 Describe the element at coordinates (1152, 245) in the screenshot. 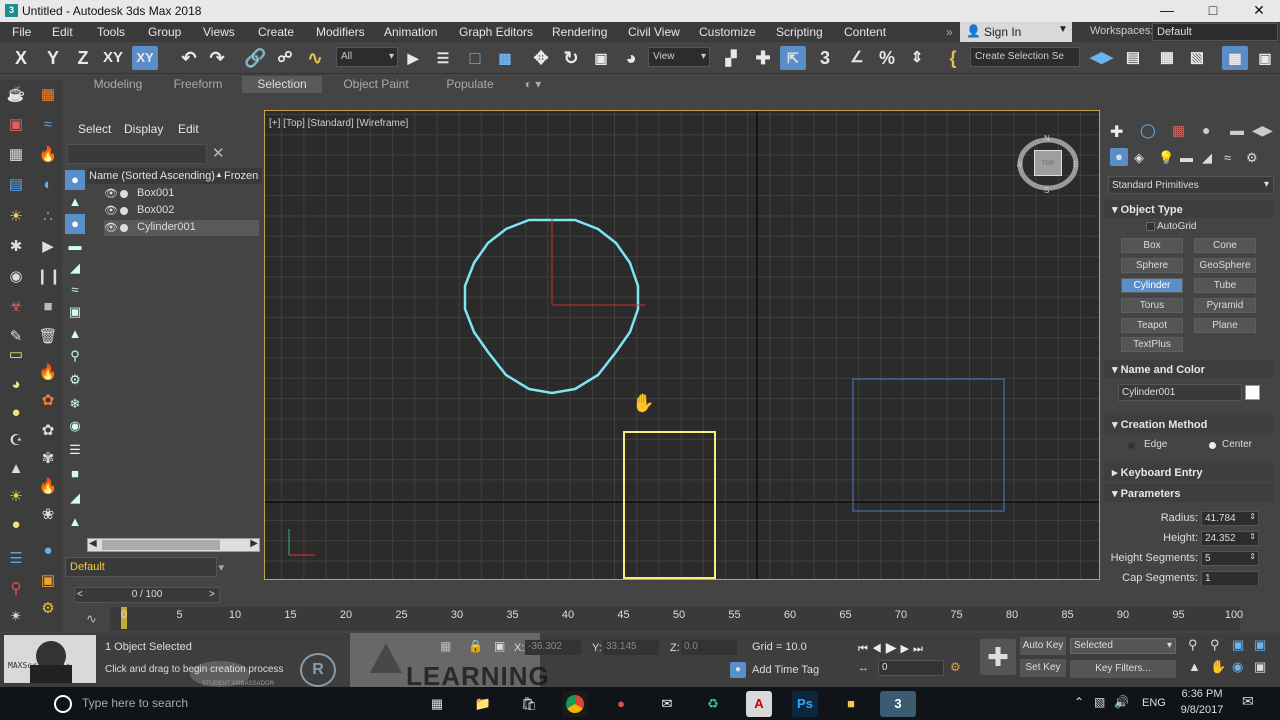

I see `box-button: Box` at that location.